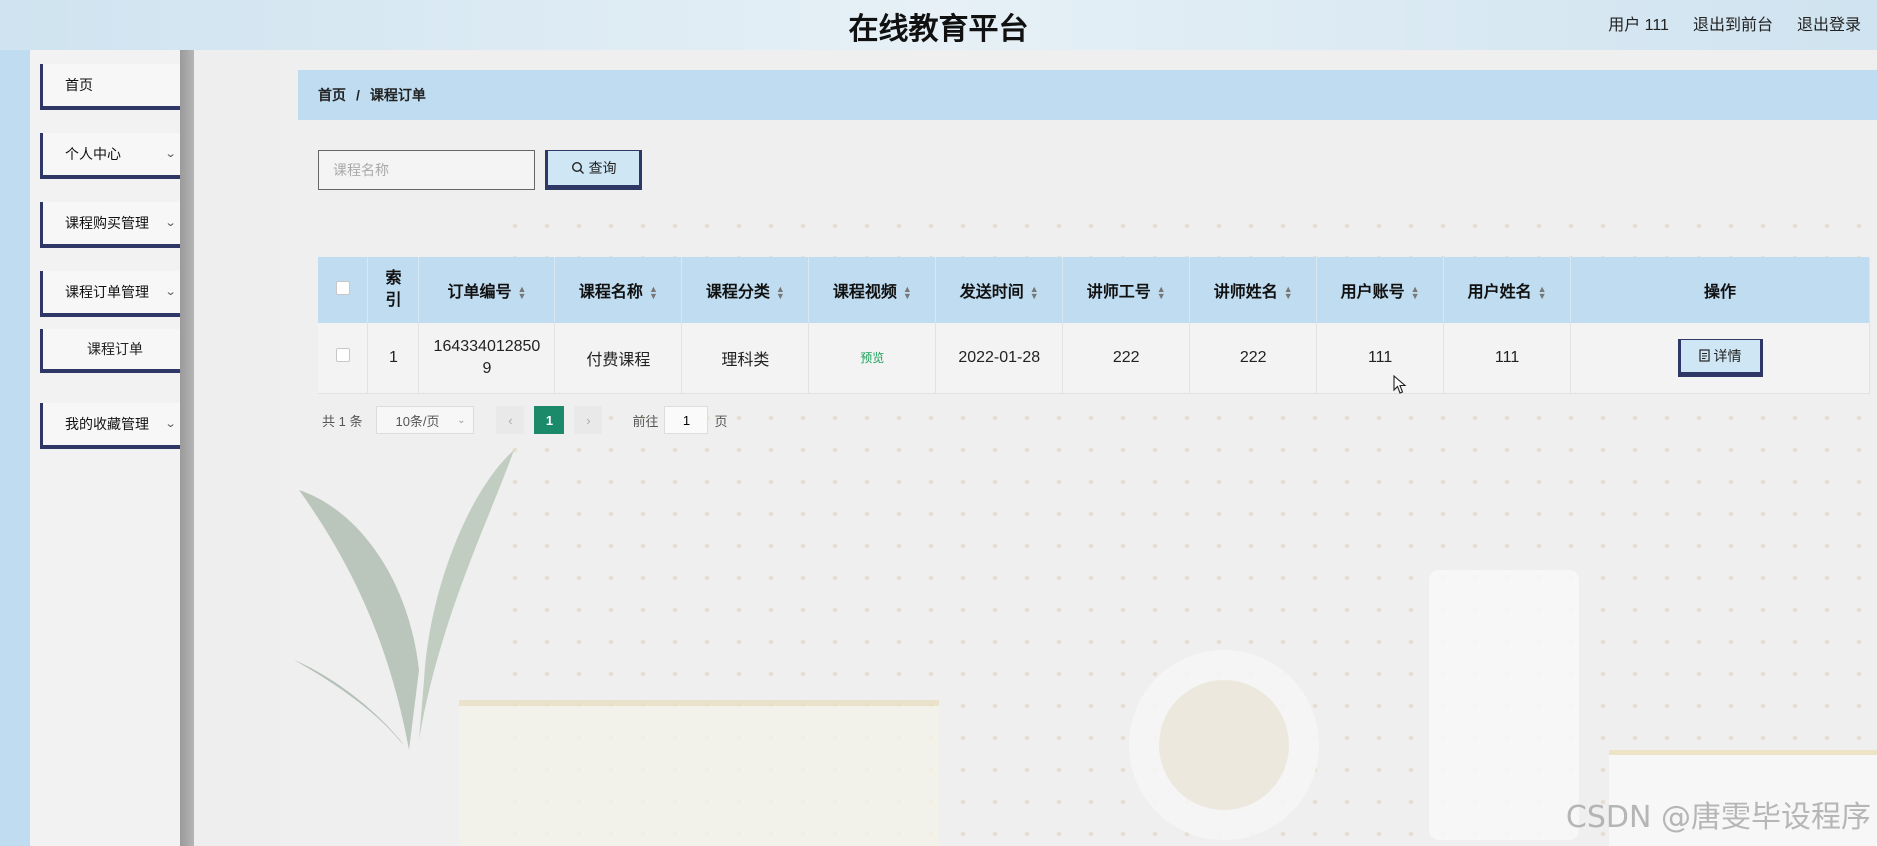  I want to click on plant-leaf-decoration, so click(404, 600).